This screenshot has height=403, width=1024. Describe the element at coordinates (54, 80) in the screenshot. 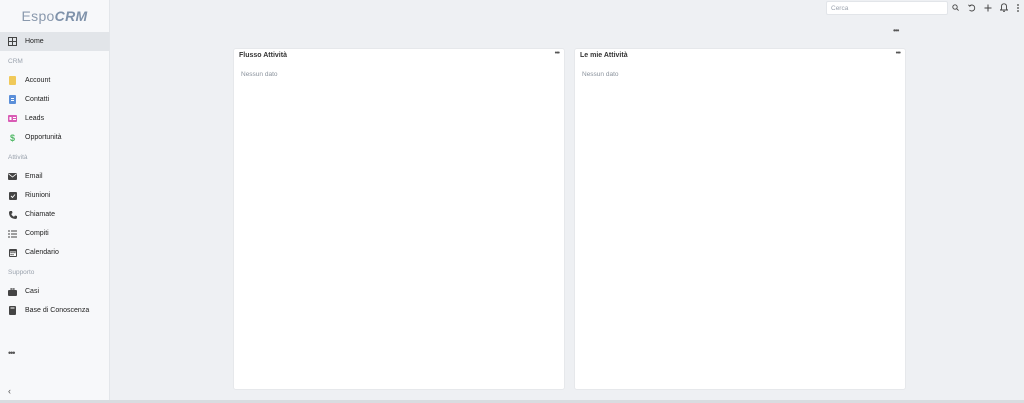

I see `sidebar-item-account: Account` at that location.